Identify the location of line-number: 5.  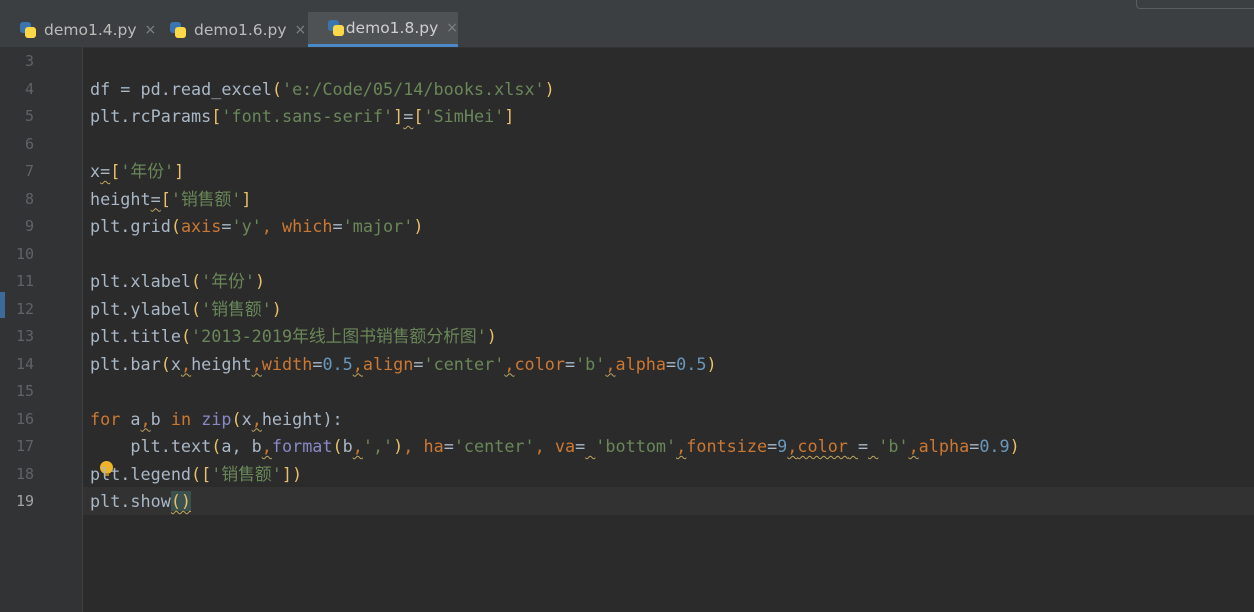
(29, 116).